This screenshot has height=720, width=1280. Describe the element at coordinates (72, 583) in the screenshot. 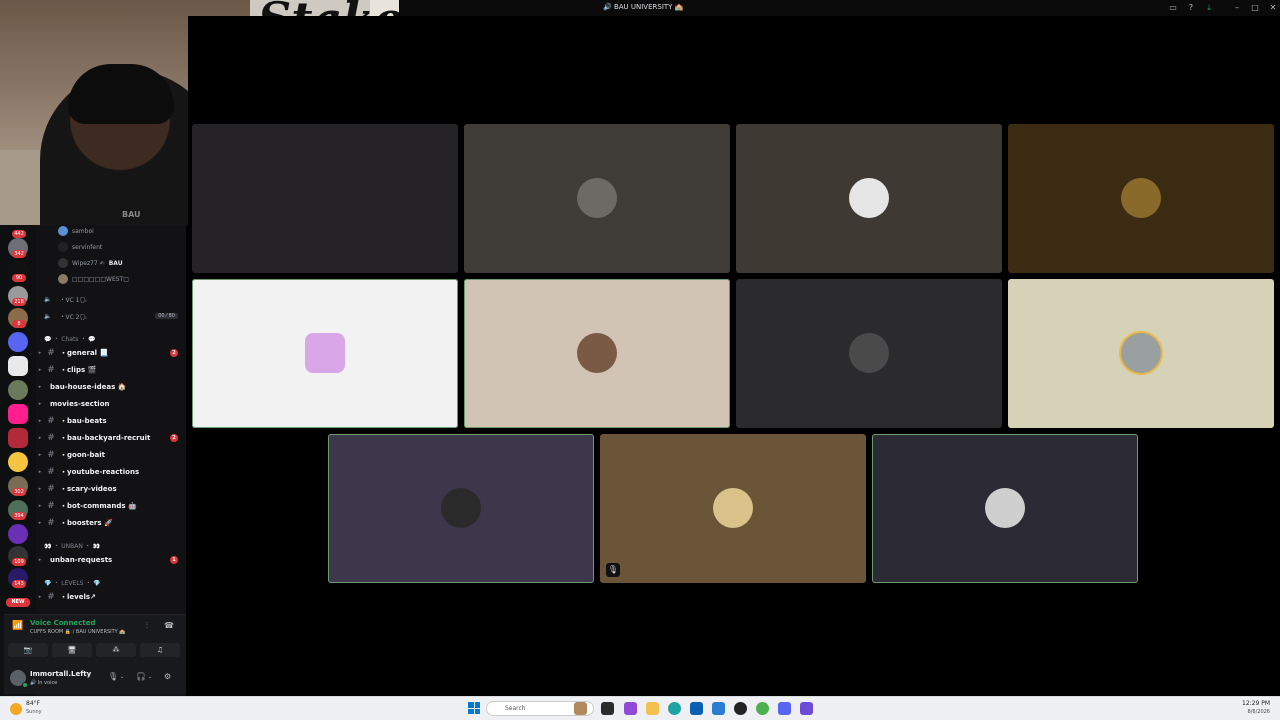

I see `category-levels: 💎 ・ LEVELS ・ 💎` at that location.